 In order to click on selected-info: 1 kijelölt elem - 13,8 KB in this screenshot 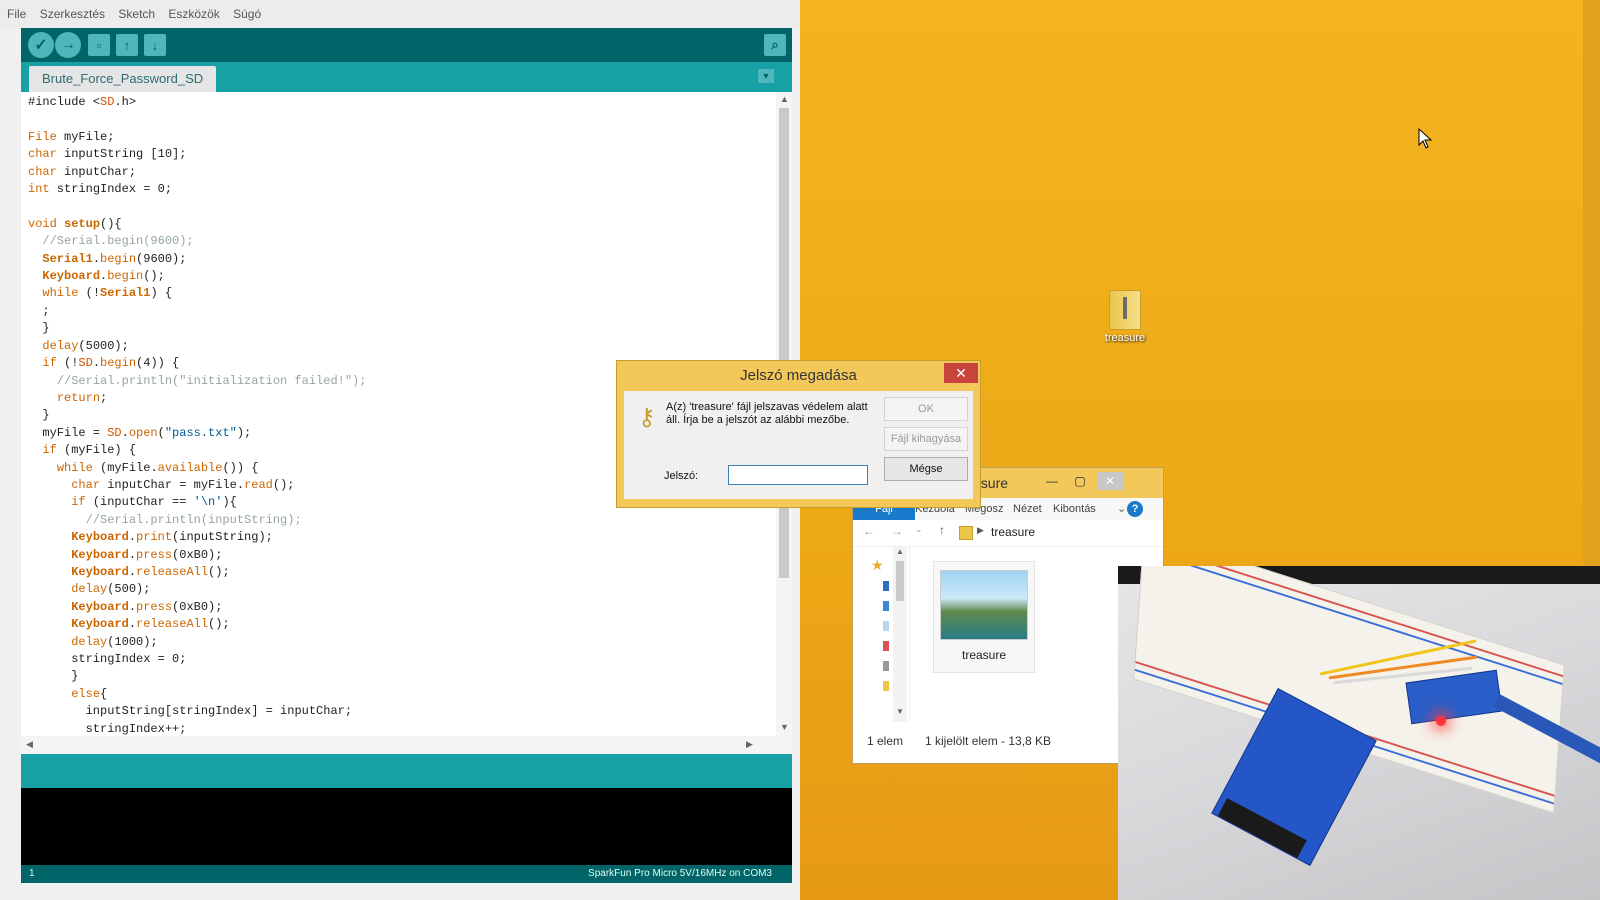, I will do `click(988, 741)`.